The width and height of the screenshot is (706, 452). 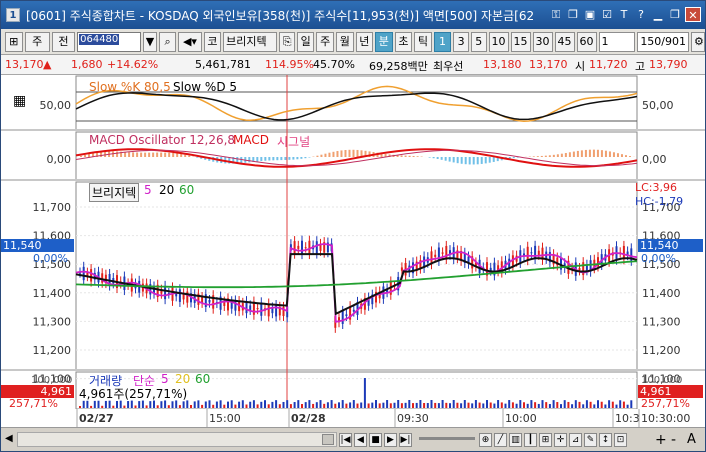 What do you see at coordinates (177, 439) in the screenshot?
I see `scrollbar-track` at bounding box center [177, 439].